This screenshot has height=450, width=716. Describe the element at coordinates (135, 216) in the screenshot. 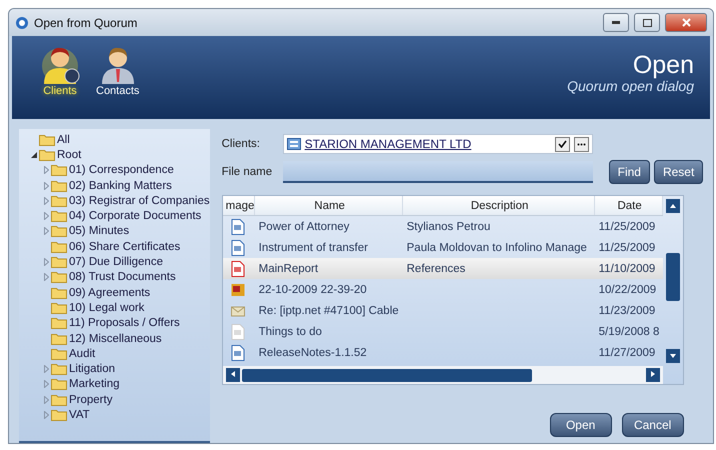

I see `tree-item: 04) Corporate Documents` at that location.